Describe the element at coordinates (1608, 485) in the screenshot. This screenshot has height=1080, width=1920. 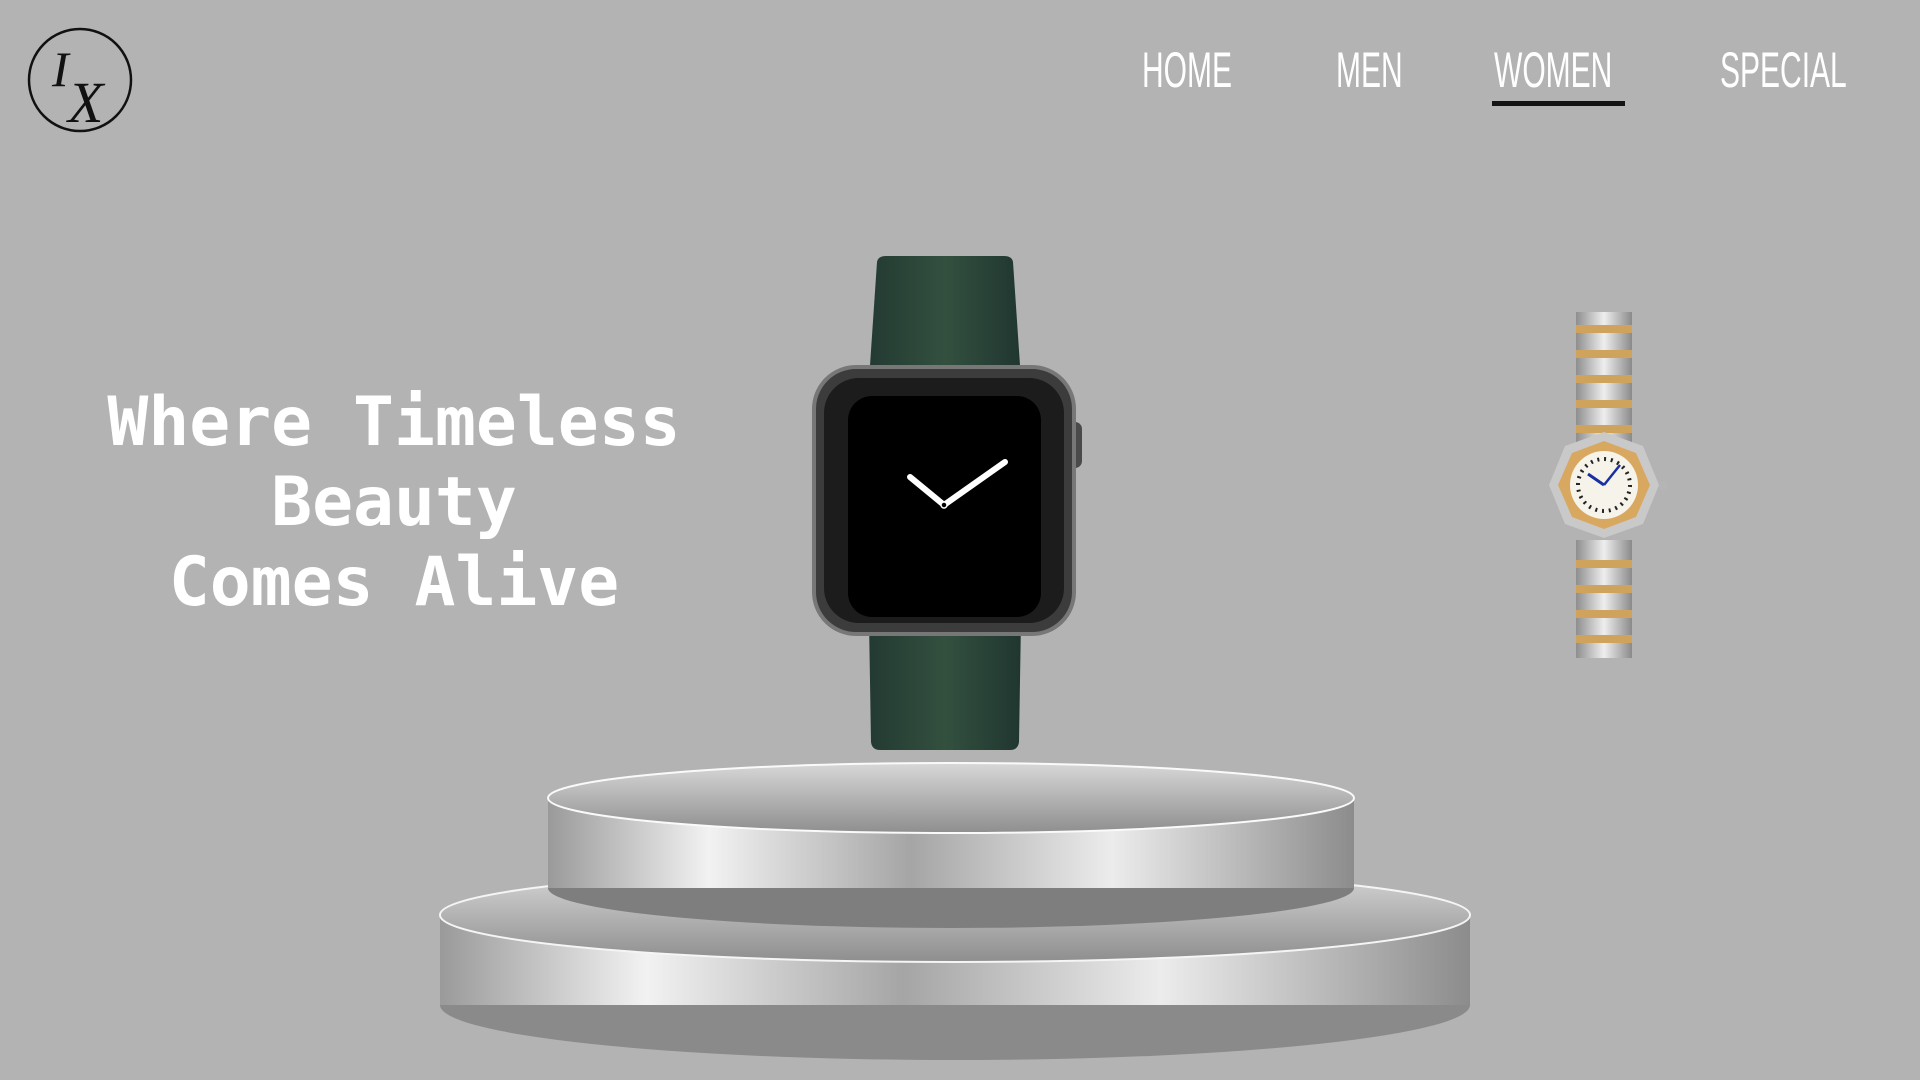
I see `ladies-watch-image` at that location.